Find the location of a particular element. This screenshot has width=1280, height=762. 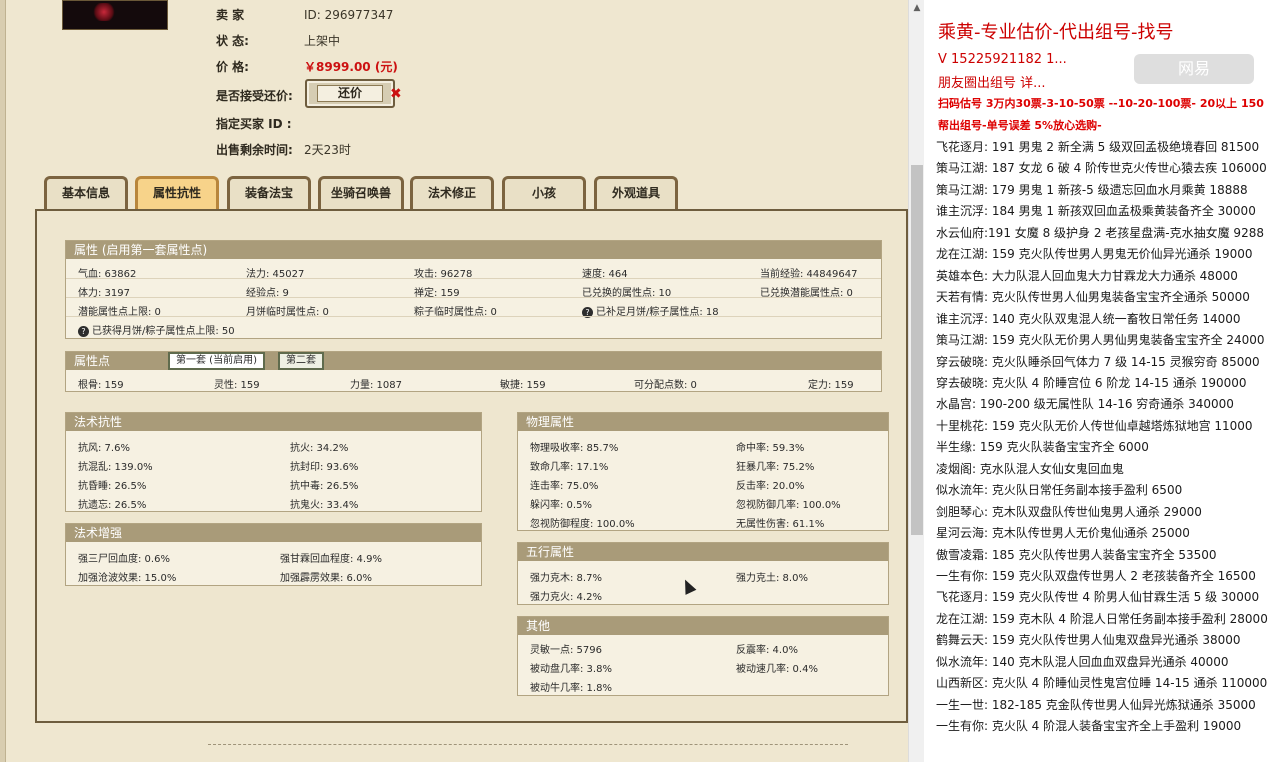

resist-sleep: 抗昏睡: 26.5% is located at coordinates (112, 486).